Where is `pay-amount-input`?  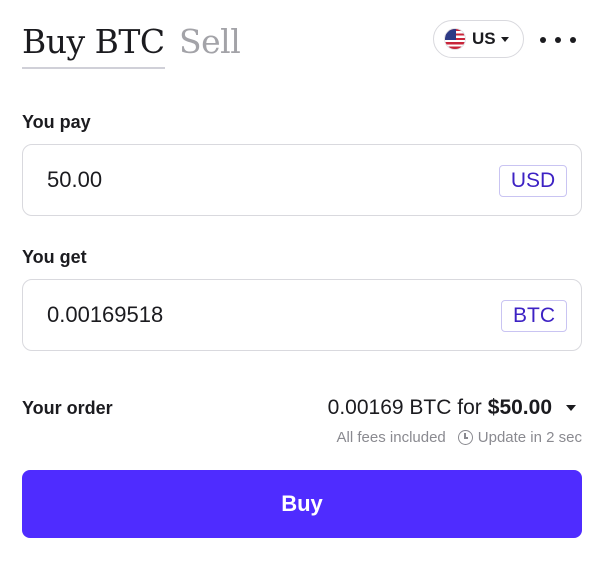
pay-amount-input is located at coordinates (237, 180).